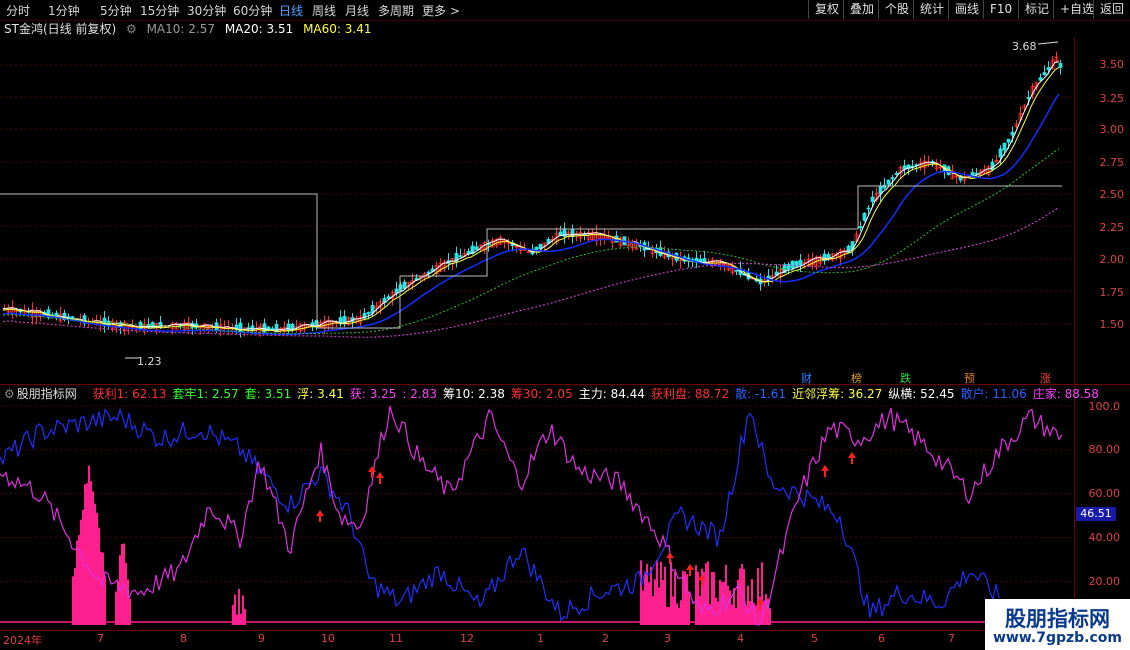  What do you see at coordinates (60, 29) in the screenshot?
I see `stock-title: ST金鸿(日线 前复权)` at bounding box center [60, 29].